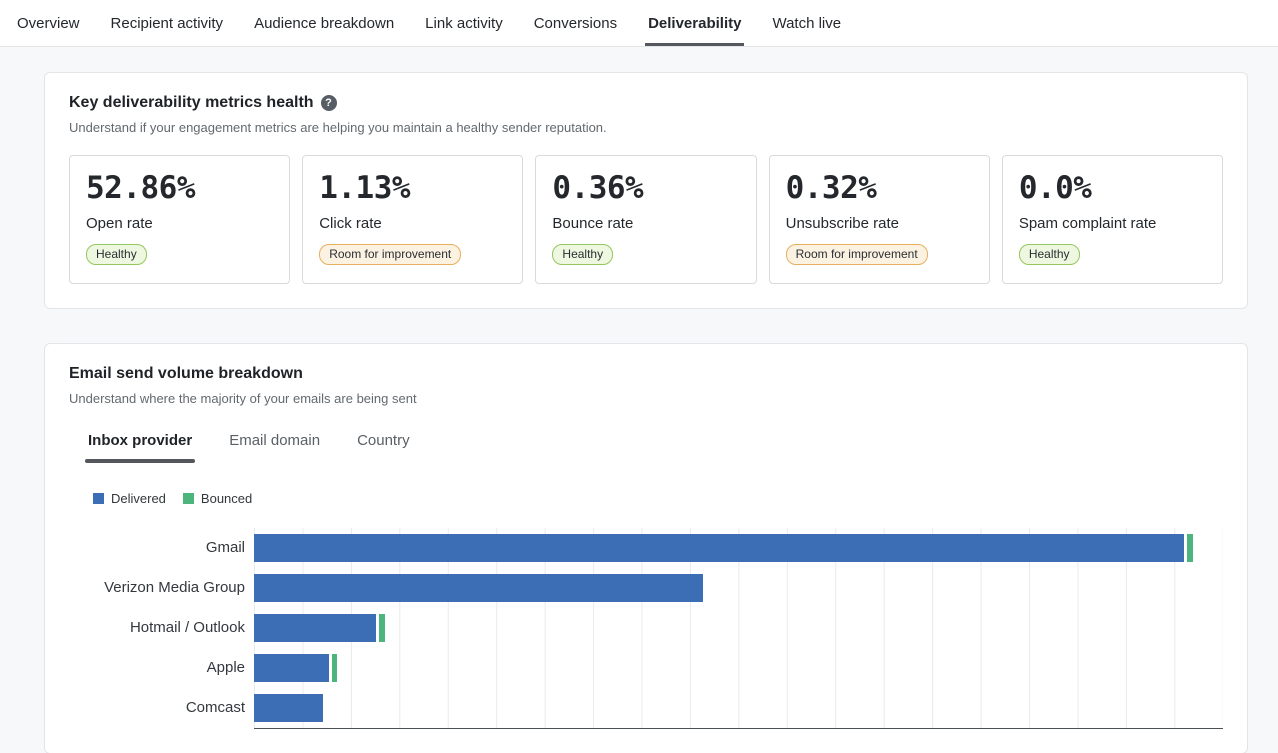 The image size is (1278, 753). What do you see at coordinates (646, 447) in the screenshot?
I see `breakdown-tabs: Inbox provider Email domain Country` at bounding box center [646, 447].